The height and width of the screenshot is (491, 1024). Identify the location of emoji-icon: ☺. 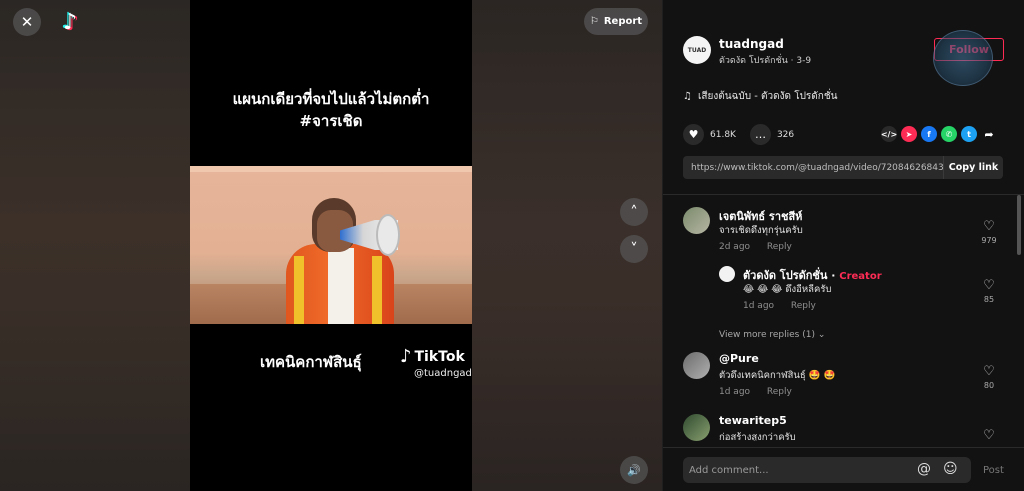
(950, 469).